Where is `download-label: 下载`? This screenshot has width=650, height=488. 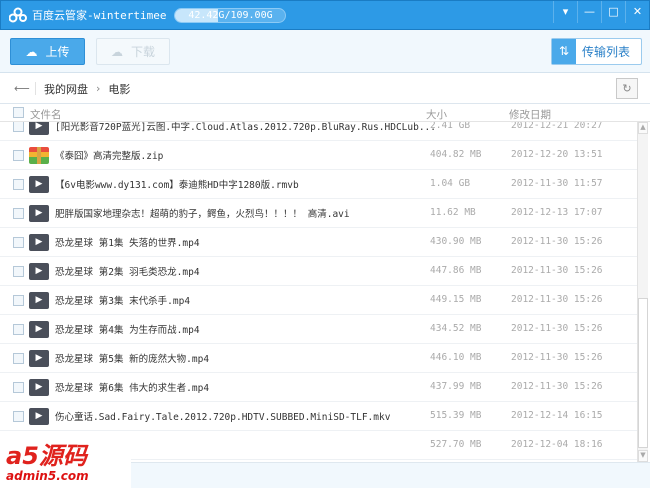 download-label: 下载 is located at coordinates (142, 52).